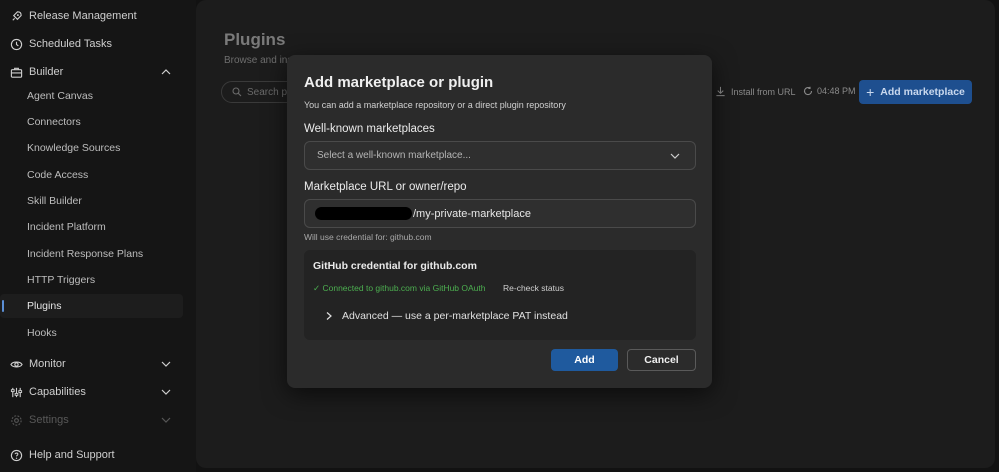  What do you see at coordinates (870, 92) in the screenshot?
I see `plus-icon: +` at bounding box center [870, 92].